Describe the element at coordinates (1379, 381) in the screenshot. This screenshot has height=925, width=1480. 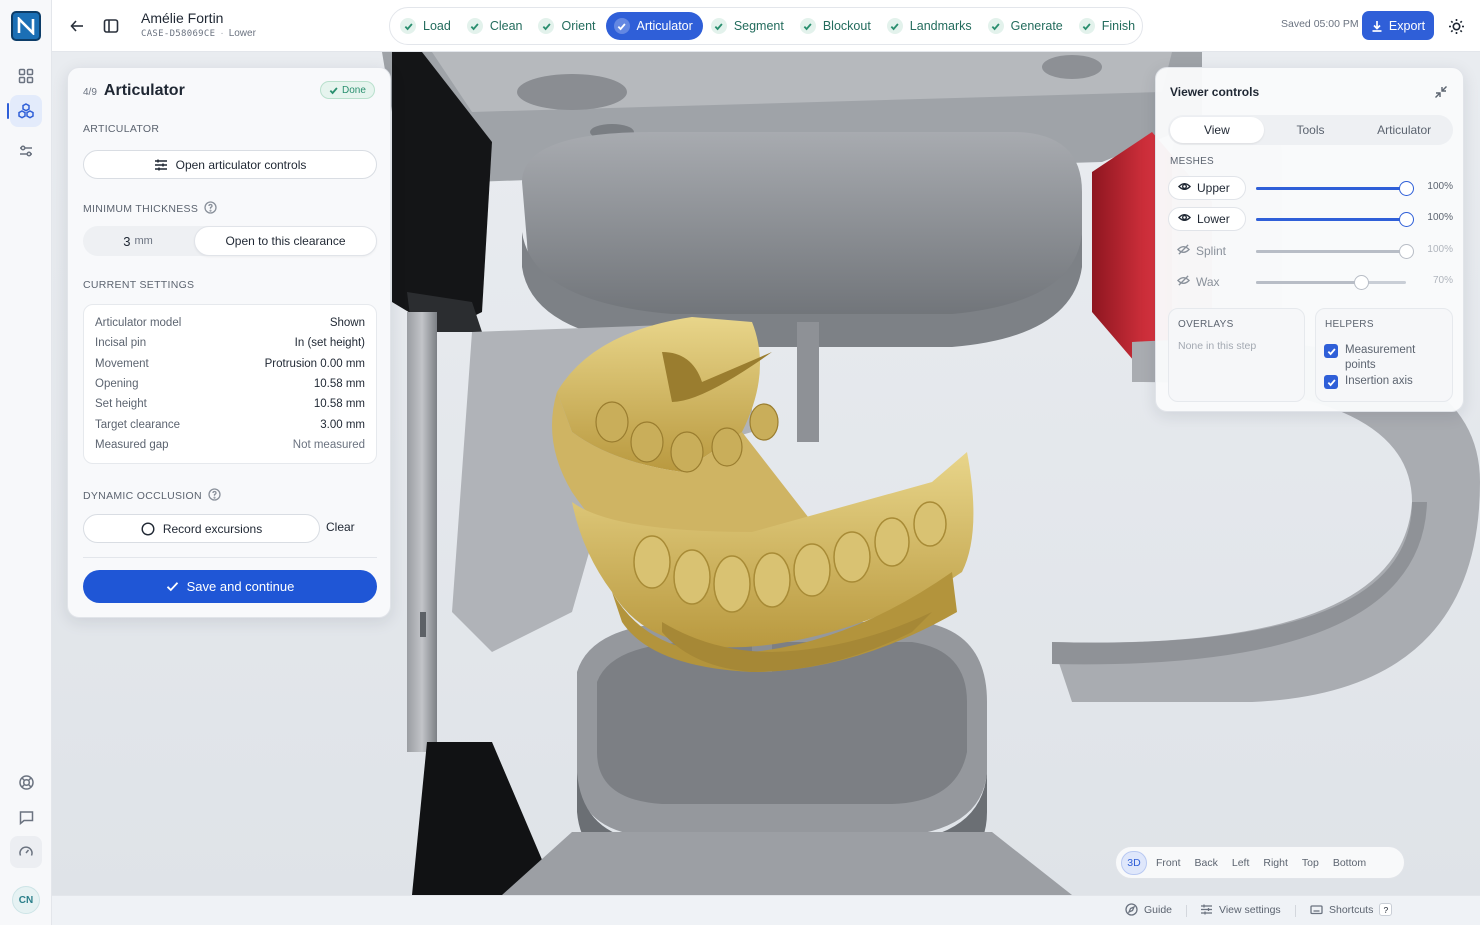
I see `helper-label: Insertion axis` at that location.